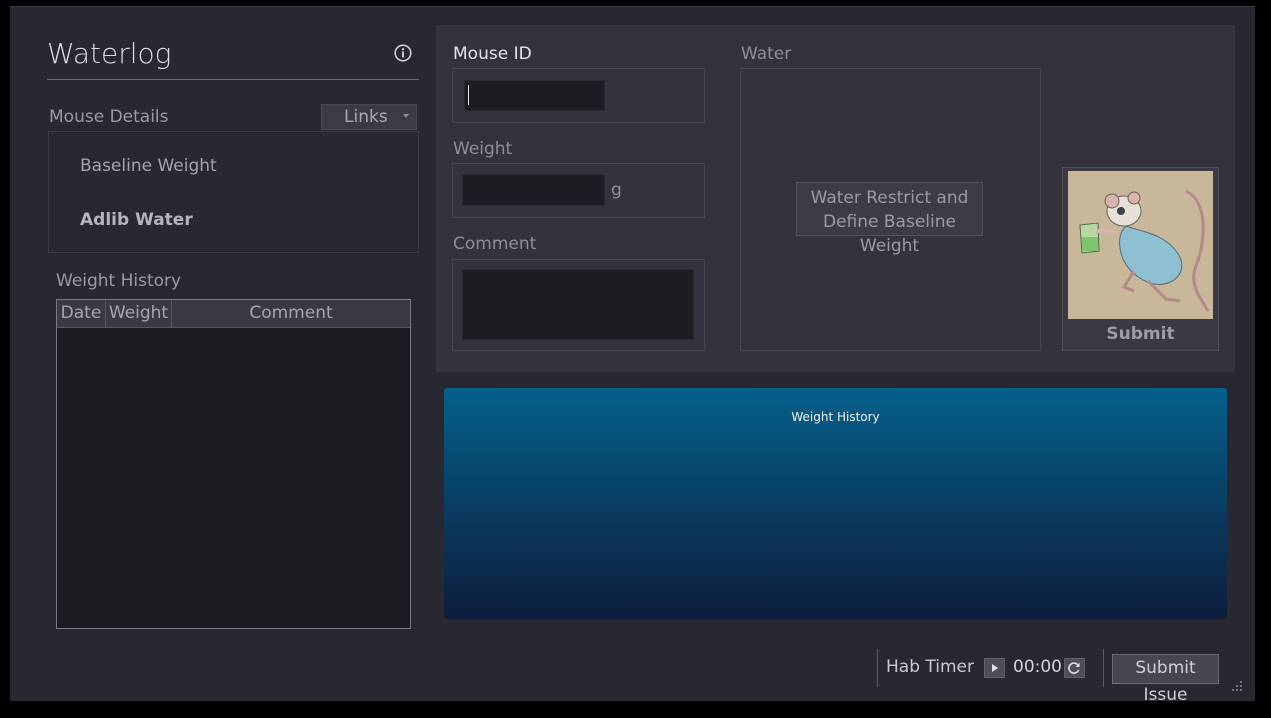 The image size is (1271, 718). I want to click on timer-play-button, so click(994, 668).